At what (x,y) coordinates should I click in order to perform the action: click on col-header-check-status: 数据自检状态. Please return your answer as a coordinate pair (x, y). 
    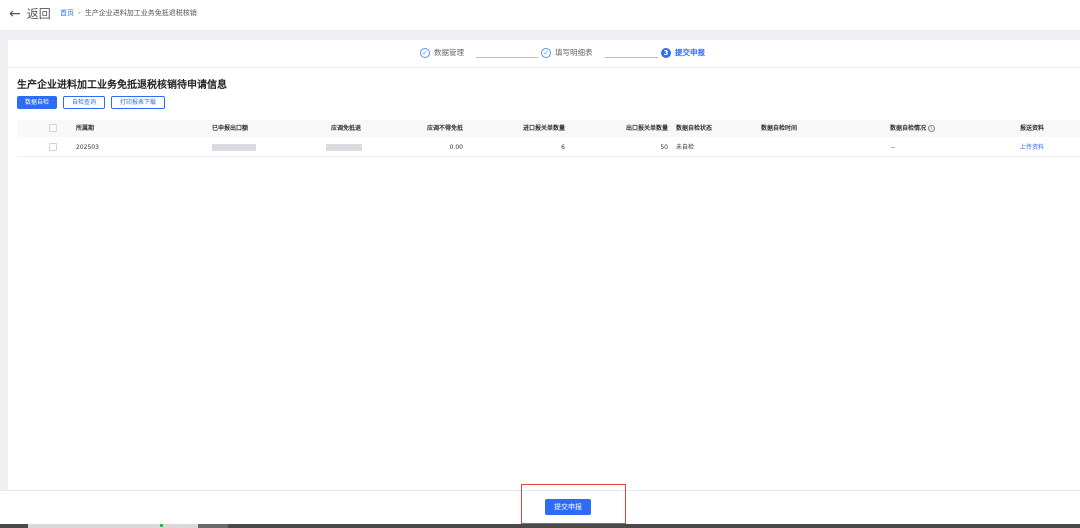
    Looking at the image, I should click on (694, 128).